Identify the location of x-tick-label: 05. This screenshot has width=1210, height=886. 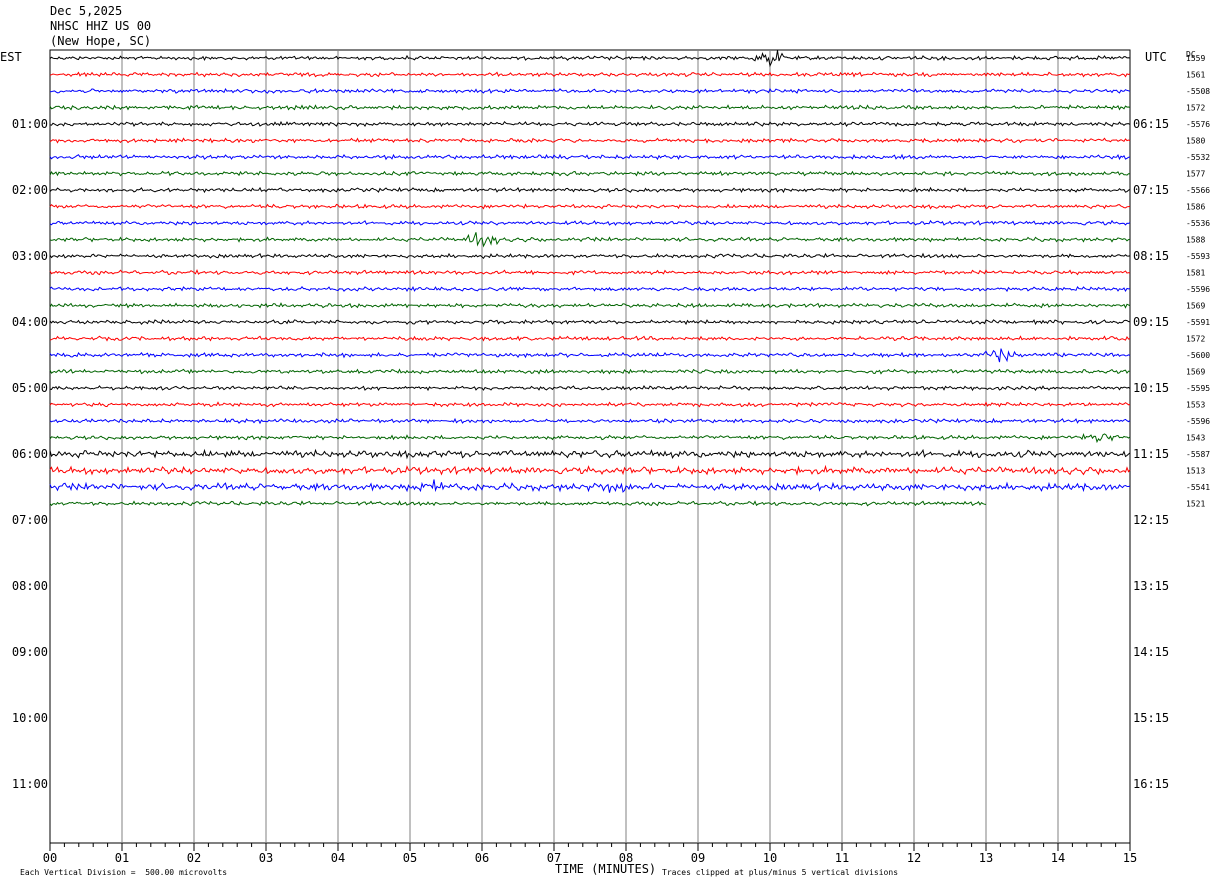
(410, 858).